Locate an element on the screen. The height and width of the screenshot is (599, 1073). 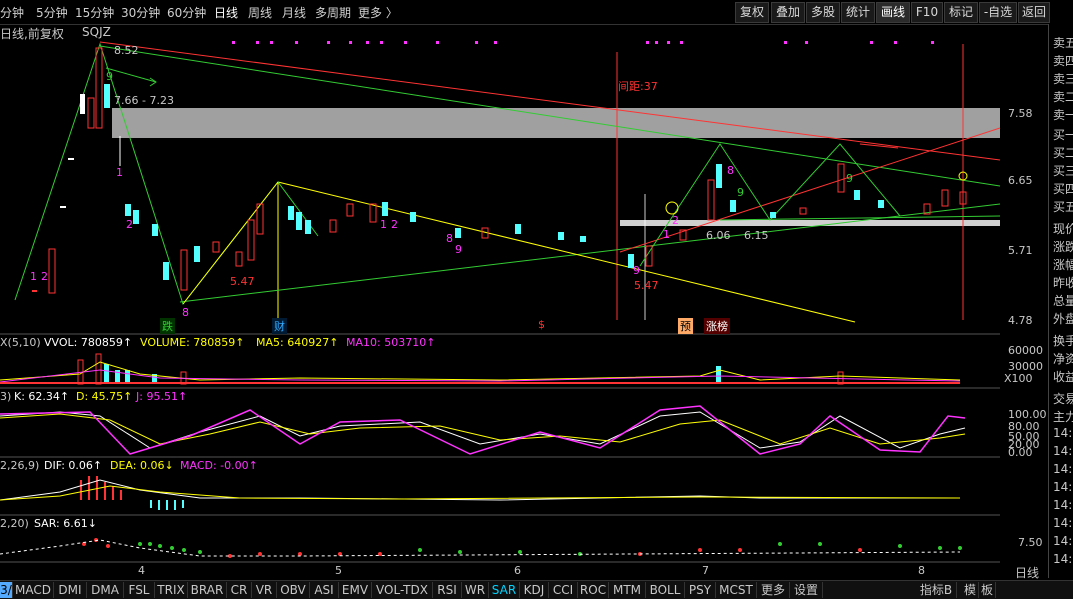
multi-stock-button: 多股 is located at coordinates (823, 12).